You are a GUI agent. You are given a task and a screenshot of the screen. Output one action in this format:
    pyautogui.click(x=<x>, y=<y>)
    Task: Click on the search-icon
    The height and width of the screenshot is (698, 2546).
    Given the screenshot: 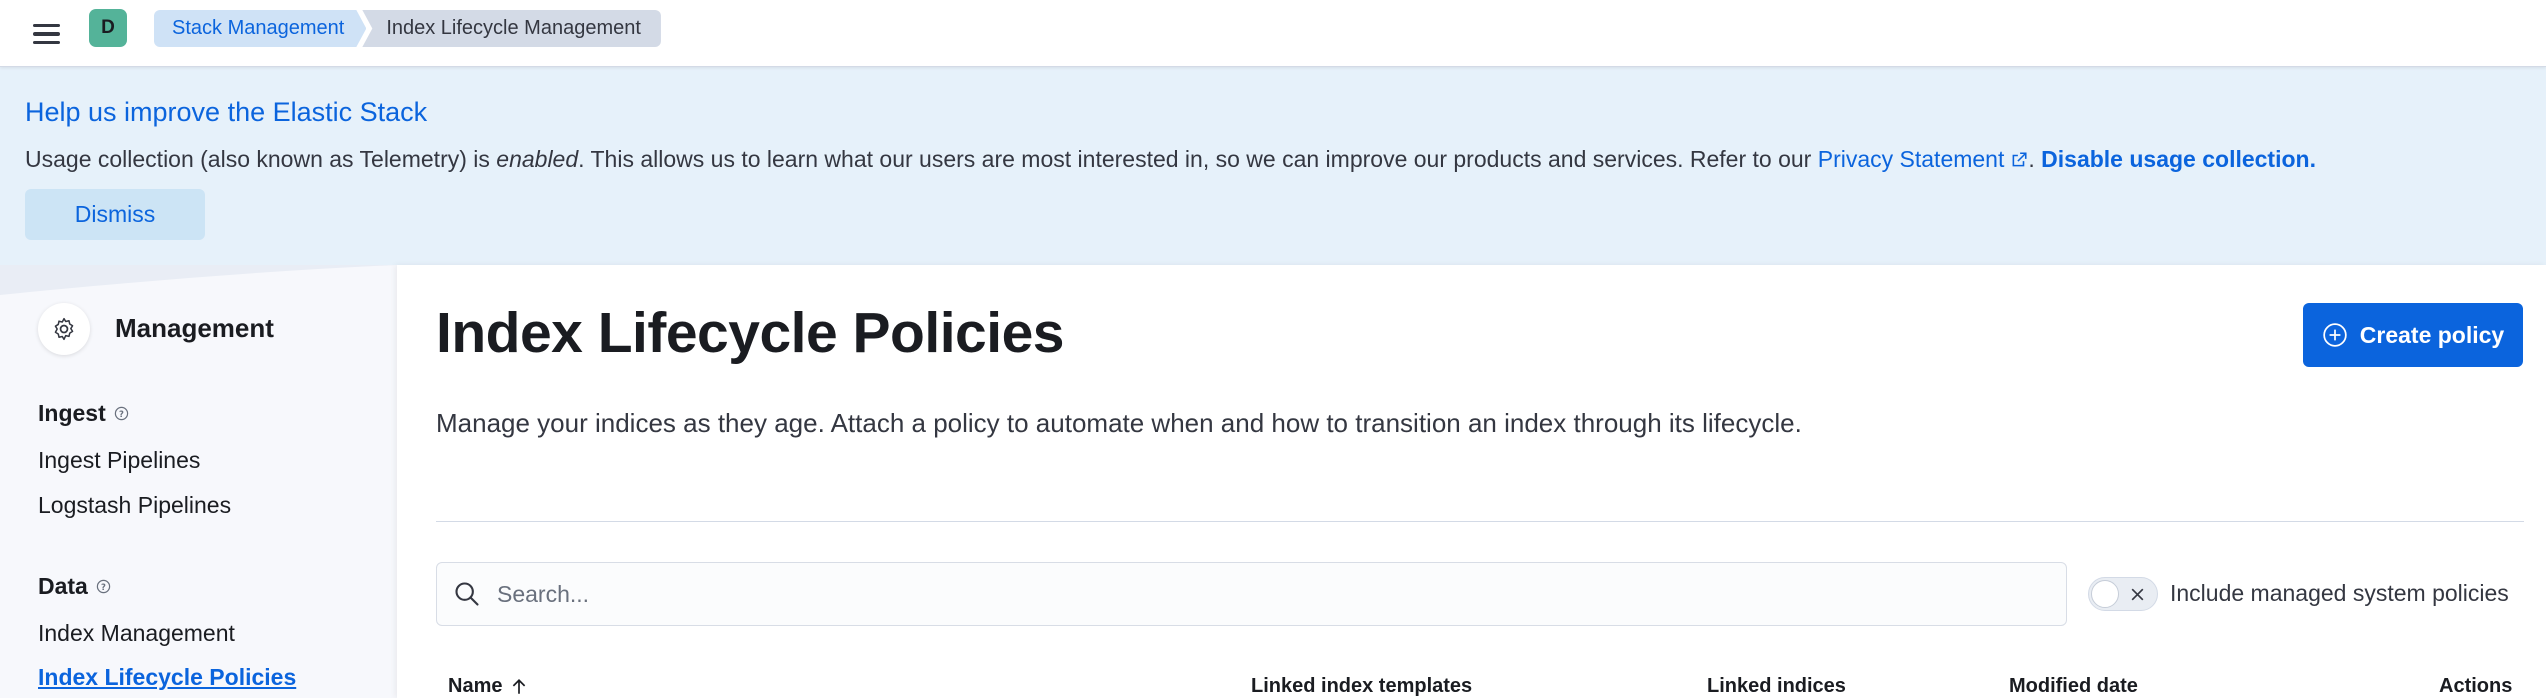 What is the action you would take?
    pyautogui.click(x=467, y=594)
    